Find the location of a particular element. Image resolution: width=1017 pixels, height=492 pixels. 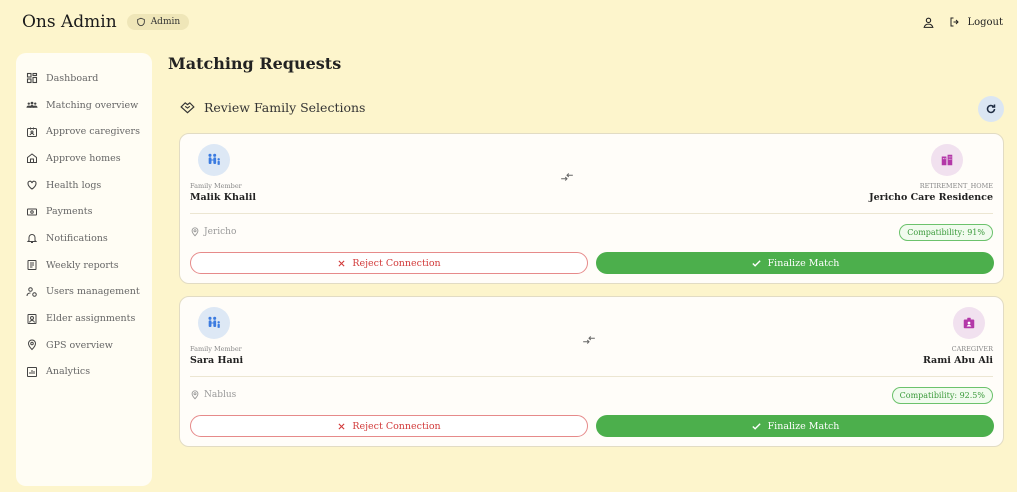

sidebar-item-gps-overview: GPS overview is located at coordinates (89, 345).